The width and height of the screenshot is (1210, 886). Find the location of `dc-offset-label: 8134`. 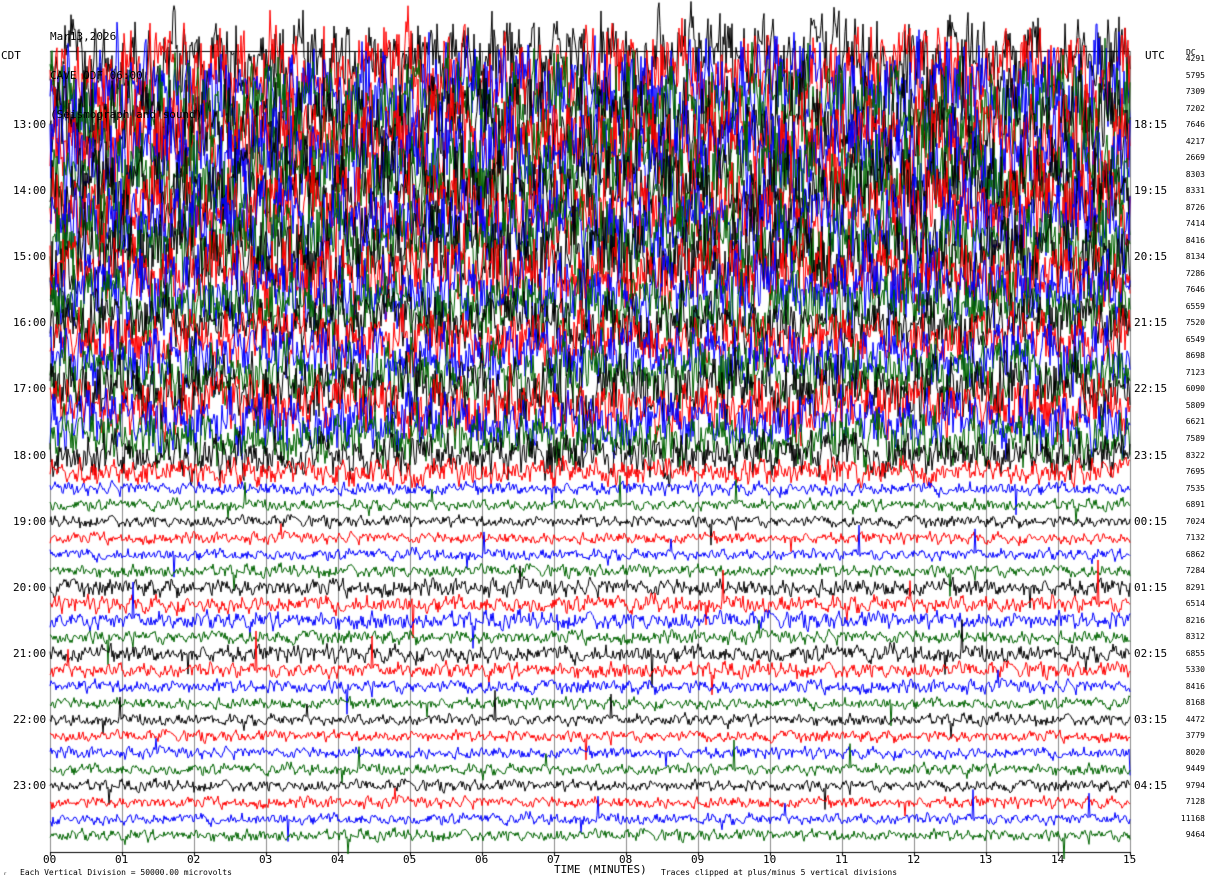

dc-offset-label: 8134 is located at coordinates (1195, 257).